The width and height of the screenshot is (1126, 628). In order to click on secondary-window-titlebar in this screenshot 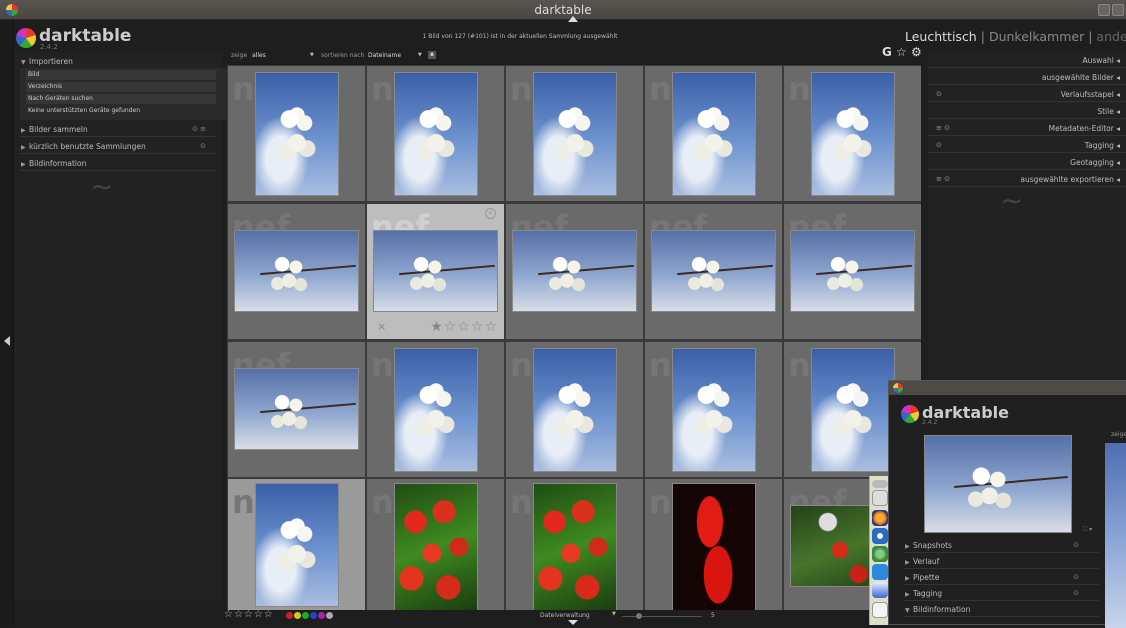, I will do `click(1007, 388)`.